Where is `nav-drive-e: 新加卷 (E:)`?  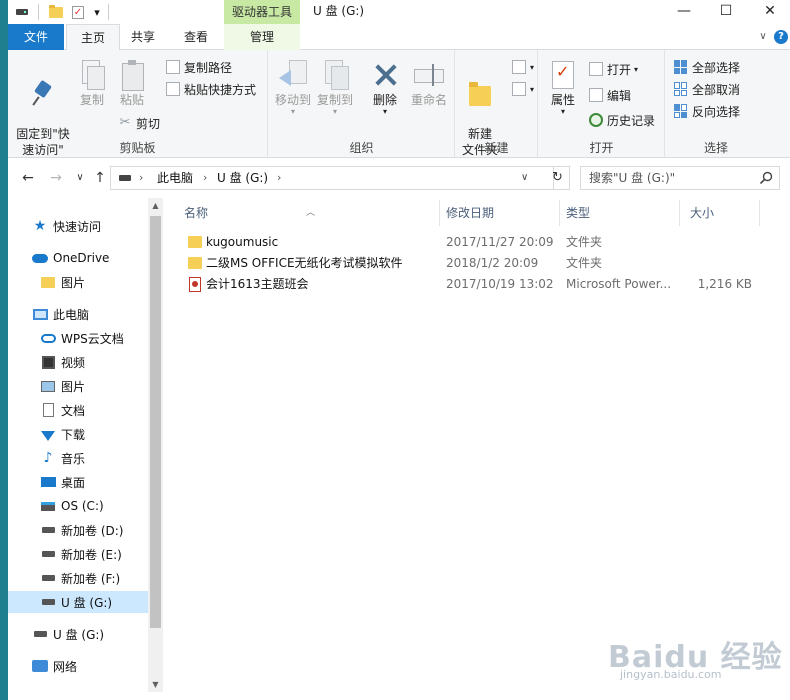 nav-drive-e: 新加卷 (E:) is located at coordinates (78, 554).